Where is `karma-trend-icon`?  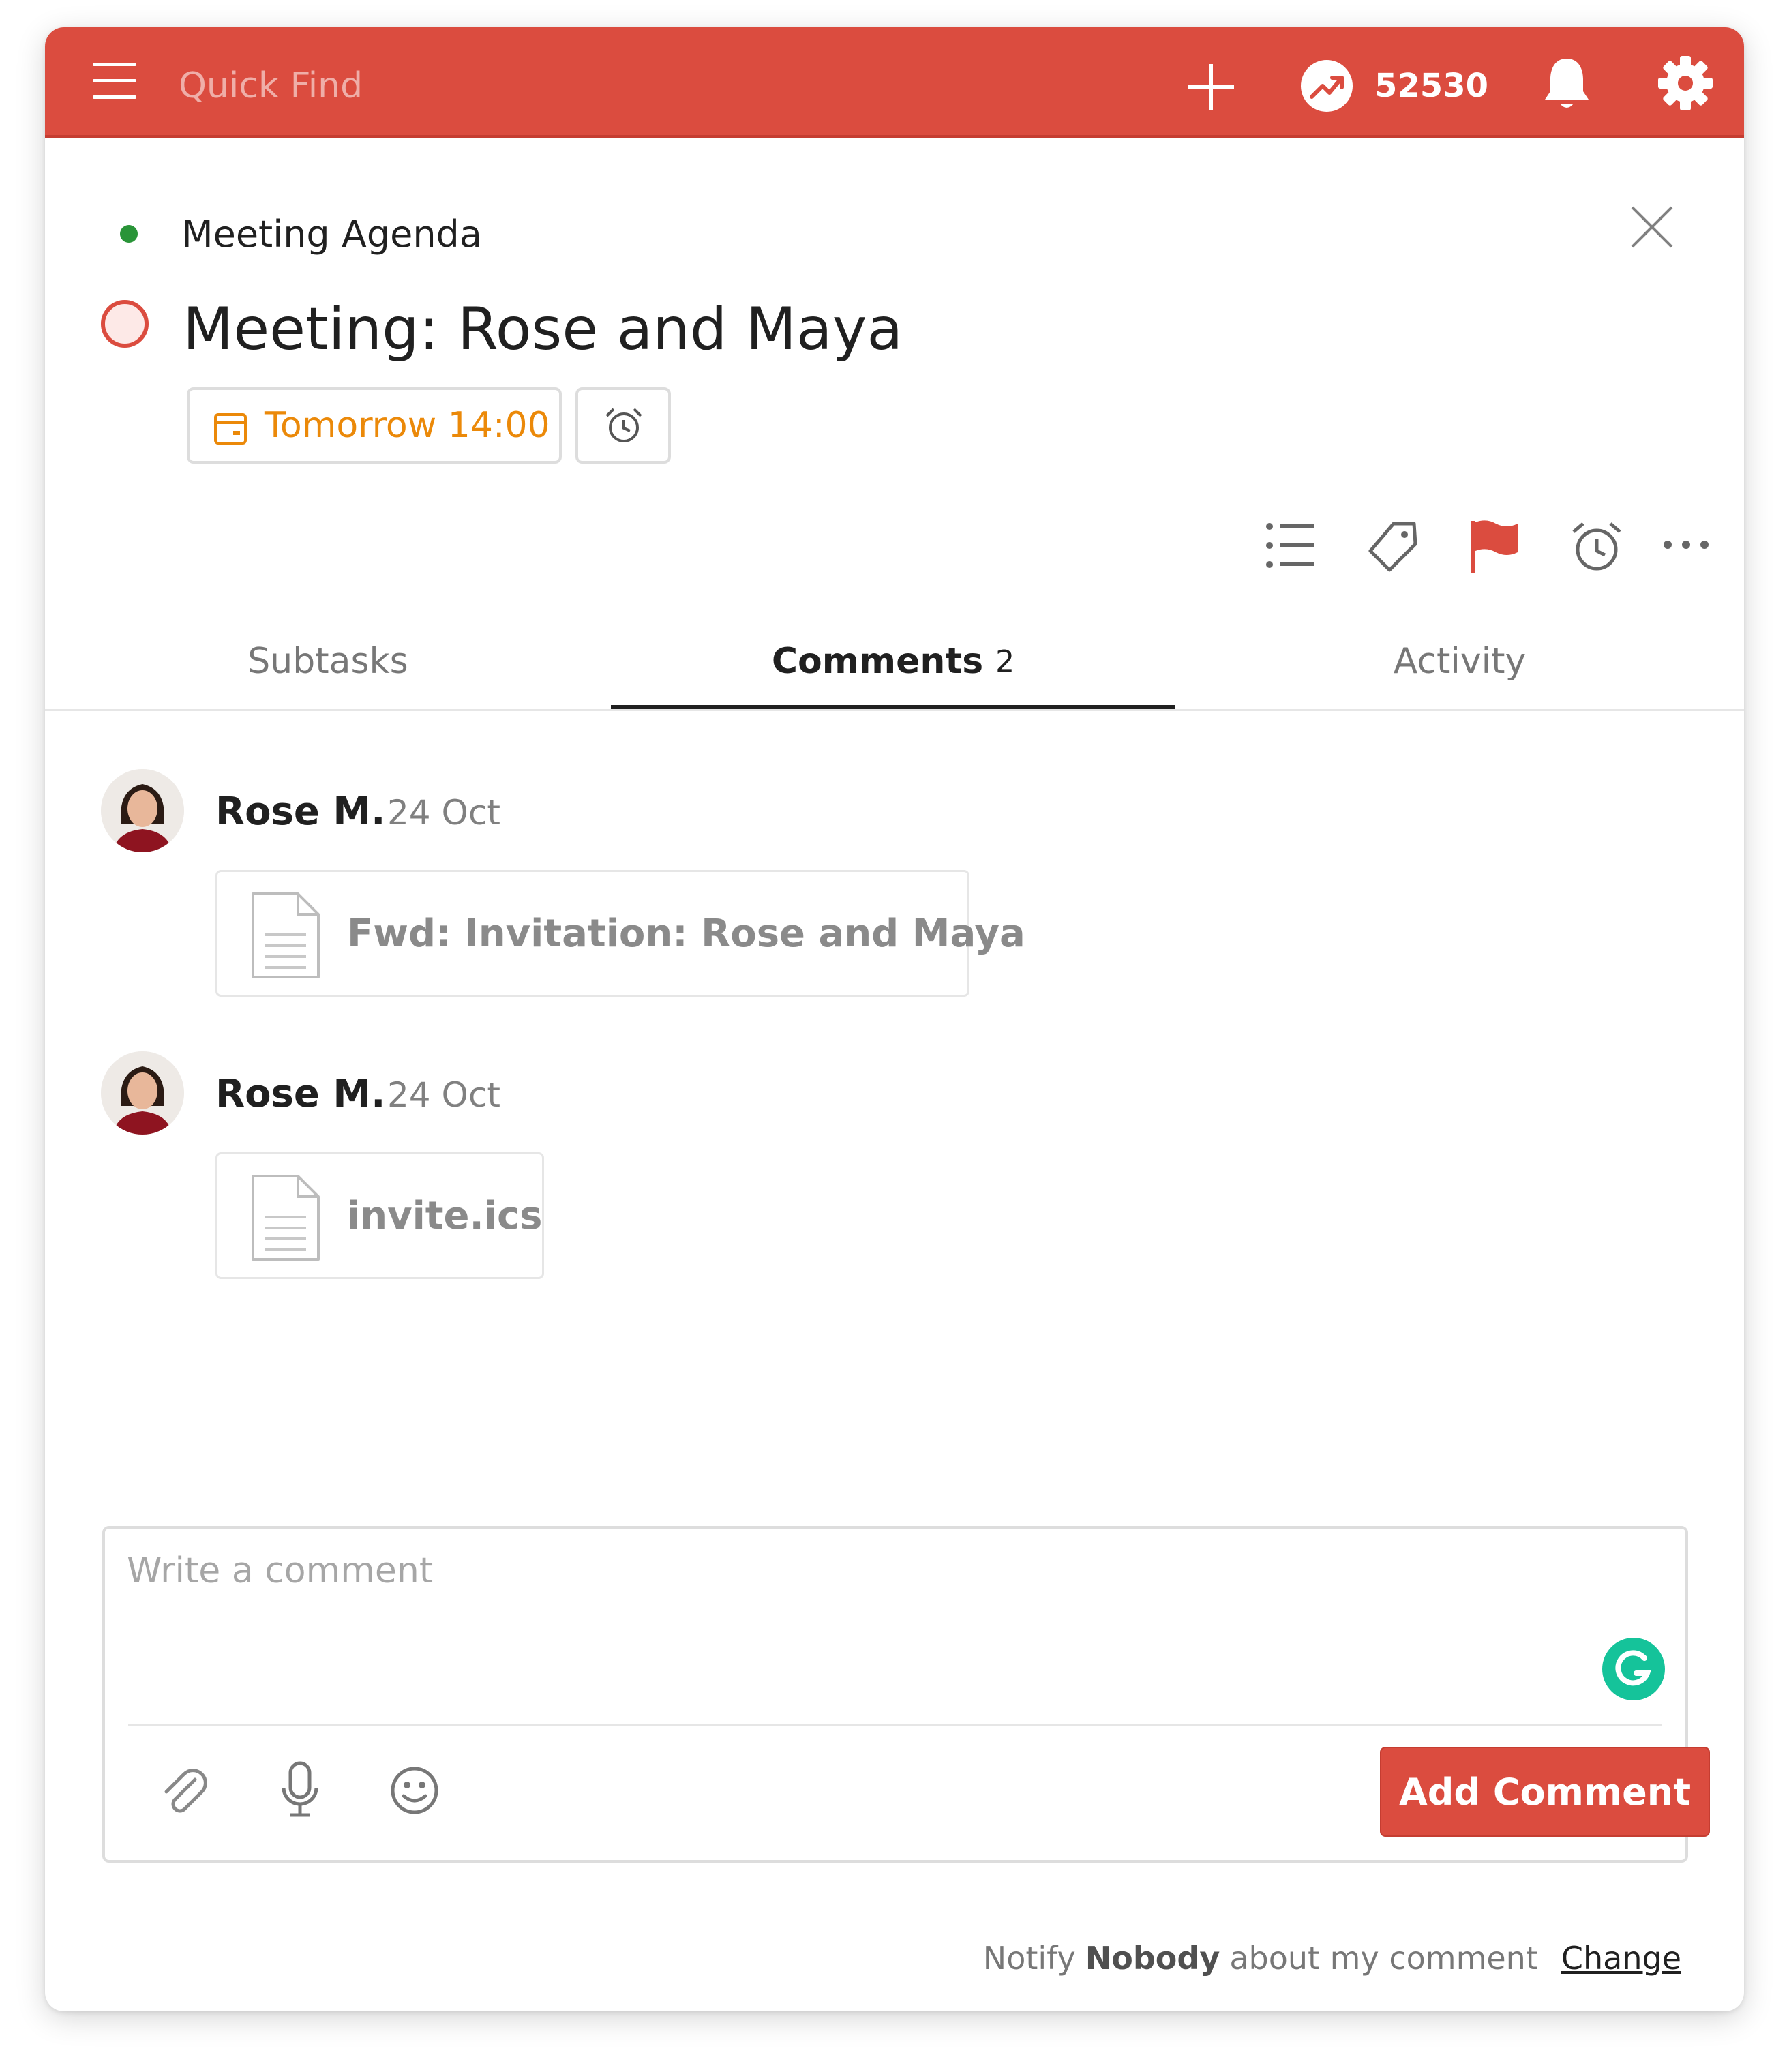
karma-trend-icon is located at coordinates (1326, 86).